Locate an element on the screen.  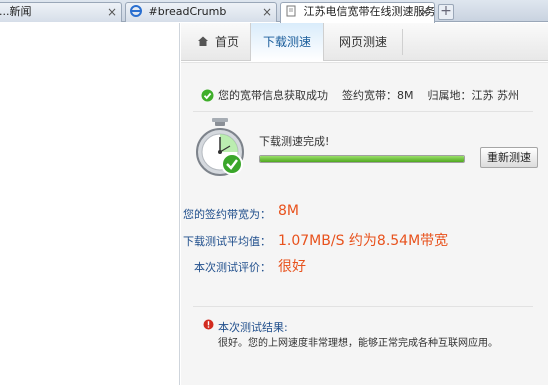
broadband-info-row: 您的宽带信息获取成功 签约宽带：8M 归属地：江苏 苏州 is located at coordinates (360, 95).